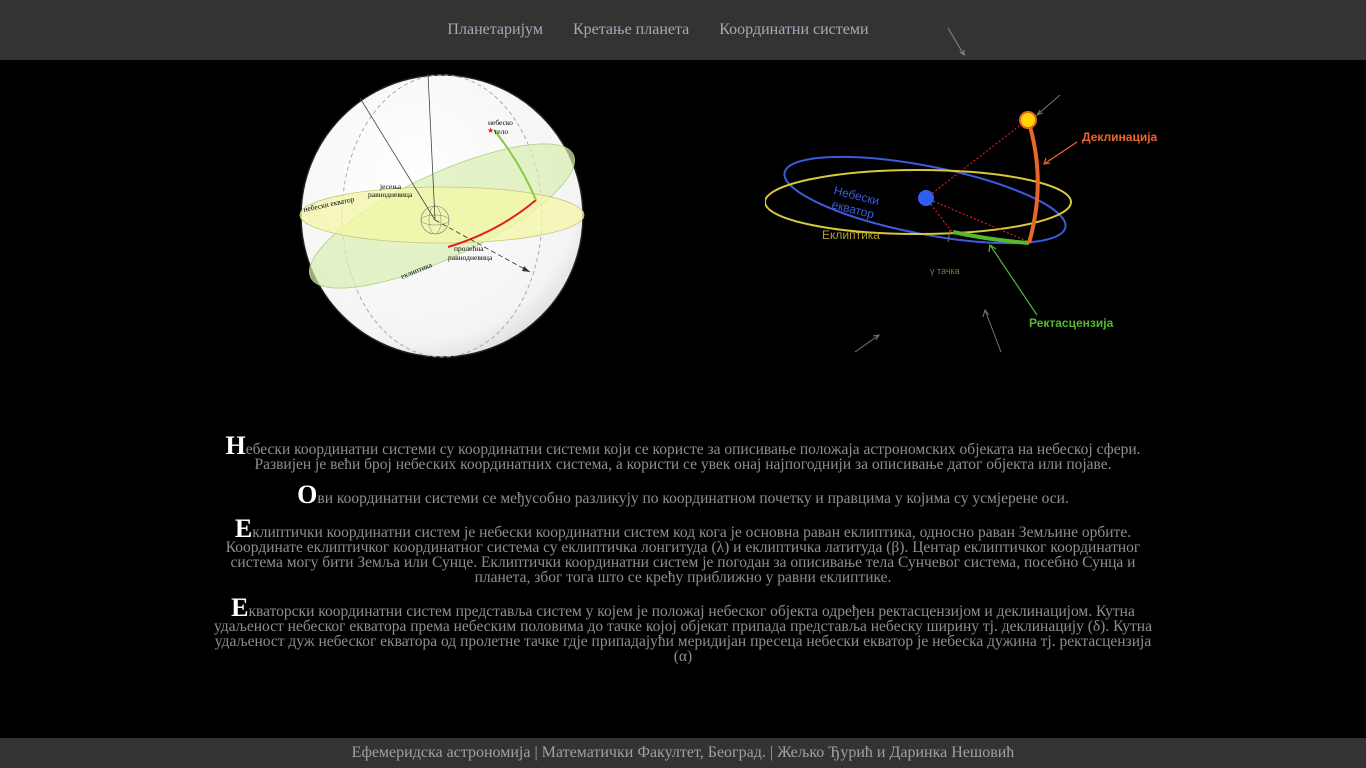 Image resolution: width=1366 pixels, height=768 pixels. Describe the element at coordinates (631, 30) in the screenshot. I see `nav-link-planet-motion: Кретање планета` at that location.